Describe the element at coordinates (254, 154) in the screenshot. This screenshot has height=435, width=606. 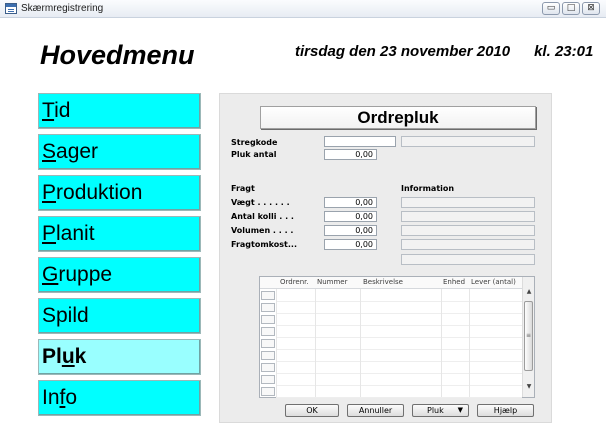
I see `pluk-antal-label: Pluk antal` at that location.